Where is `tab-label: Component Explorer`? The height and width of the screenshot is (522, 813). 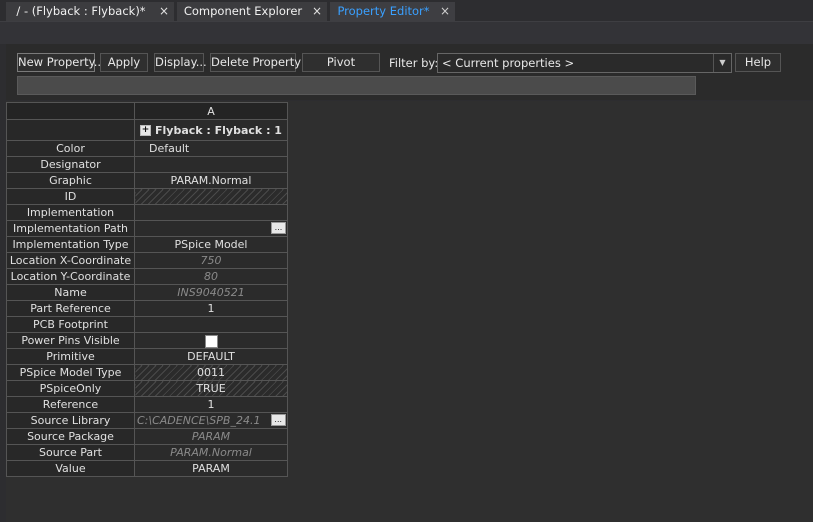
tab-label: Component Explorer is located at coordinates (243, 11).